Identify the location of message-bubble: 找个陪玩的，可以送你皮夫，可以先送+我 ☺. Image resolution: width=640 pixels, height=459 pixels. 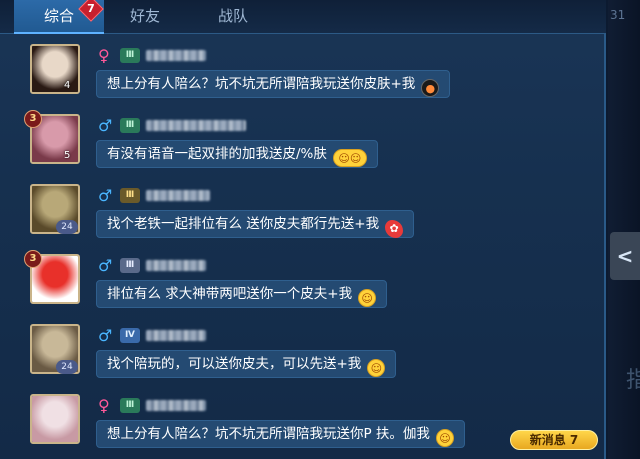
(246, 364).